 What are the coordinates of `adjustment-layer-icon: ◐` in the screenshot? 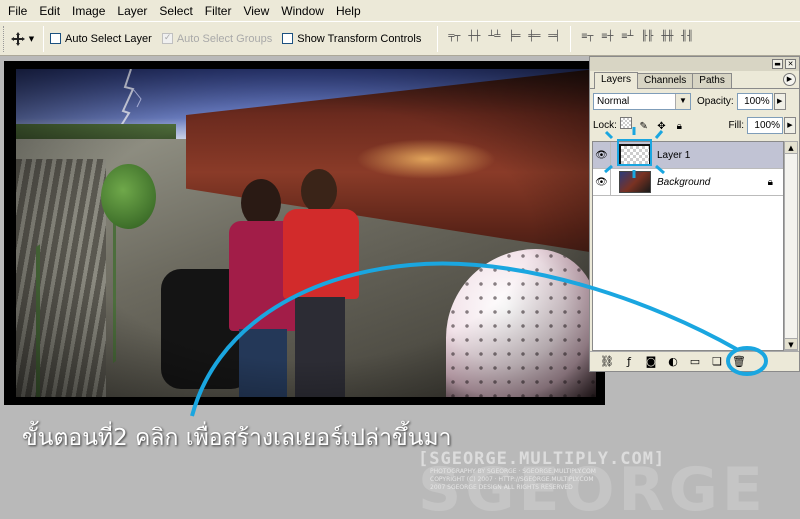 It's located at (673, 361).